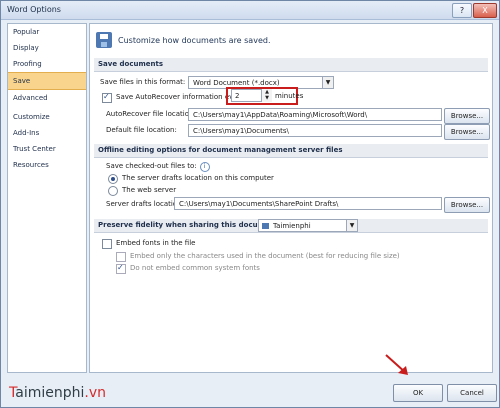  Describe the element at coordinates (292, 226) in the screenshot. I see `fidelity-document-value: Taimienphi` at that location.